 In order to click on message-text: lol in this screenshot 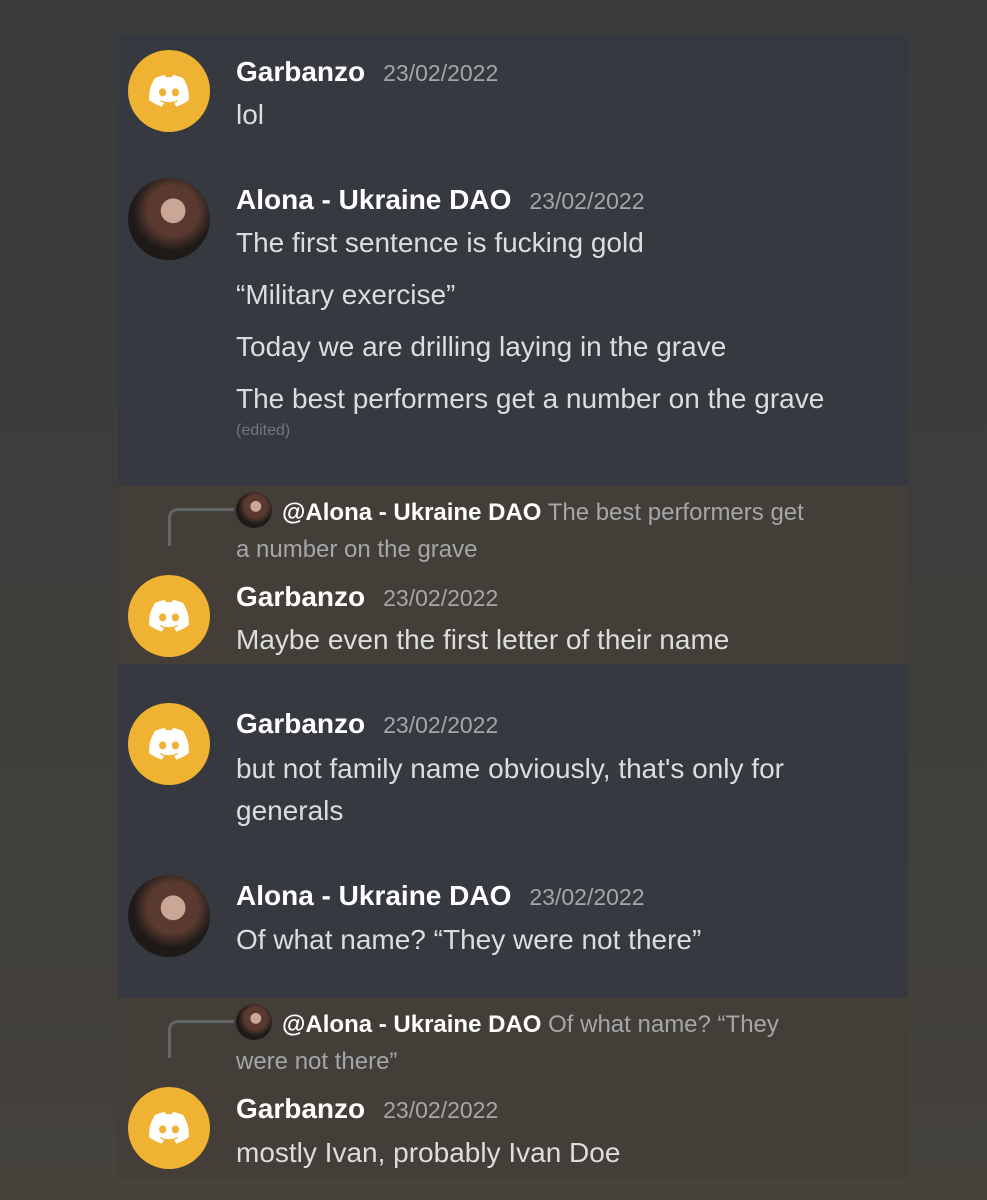, I will do `click(250, 114)`.